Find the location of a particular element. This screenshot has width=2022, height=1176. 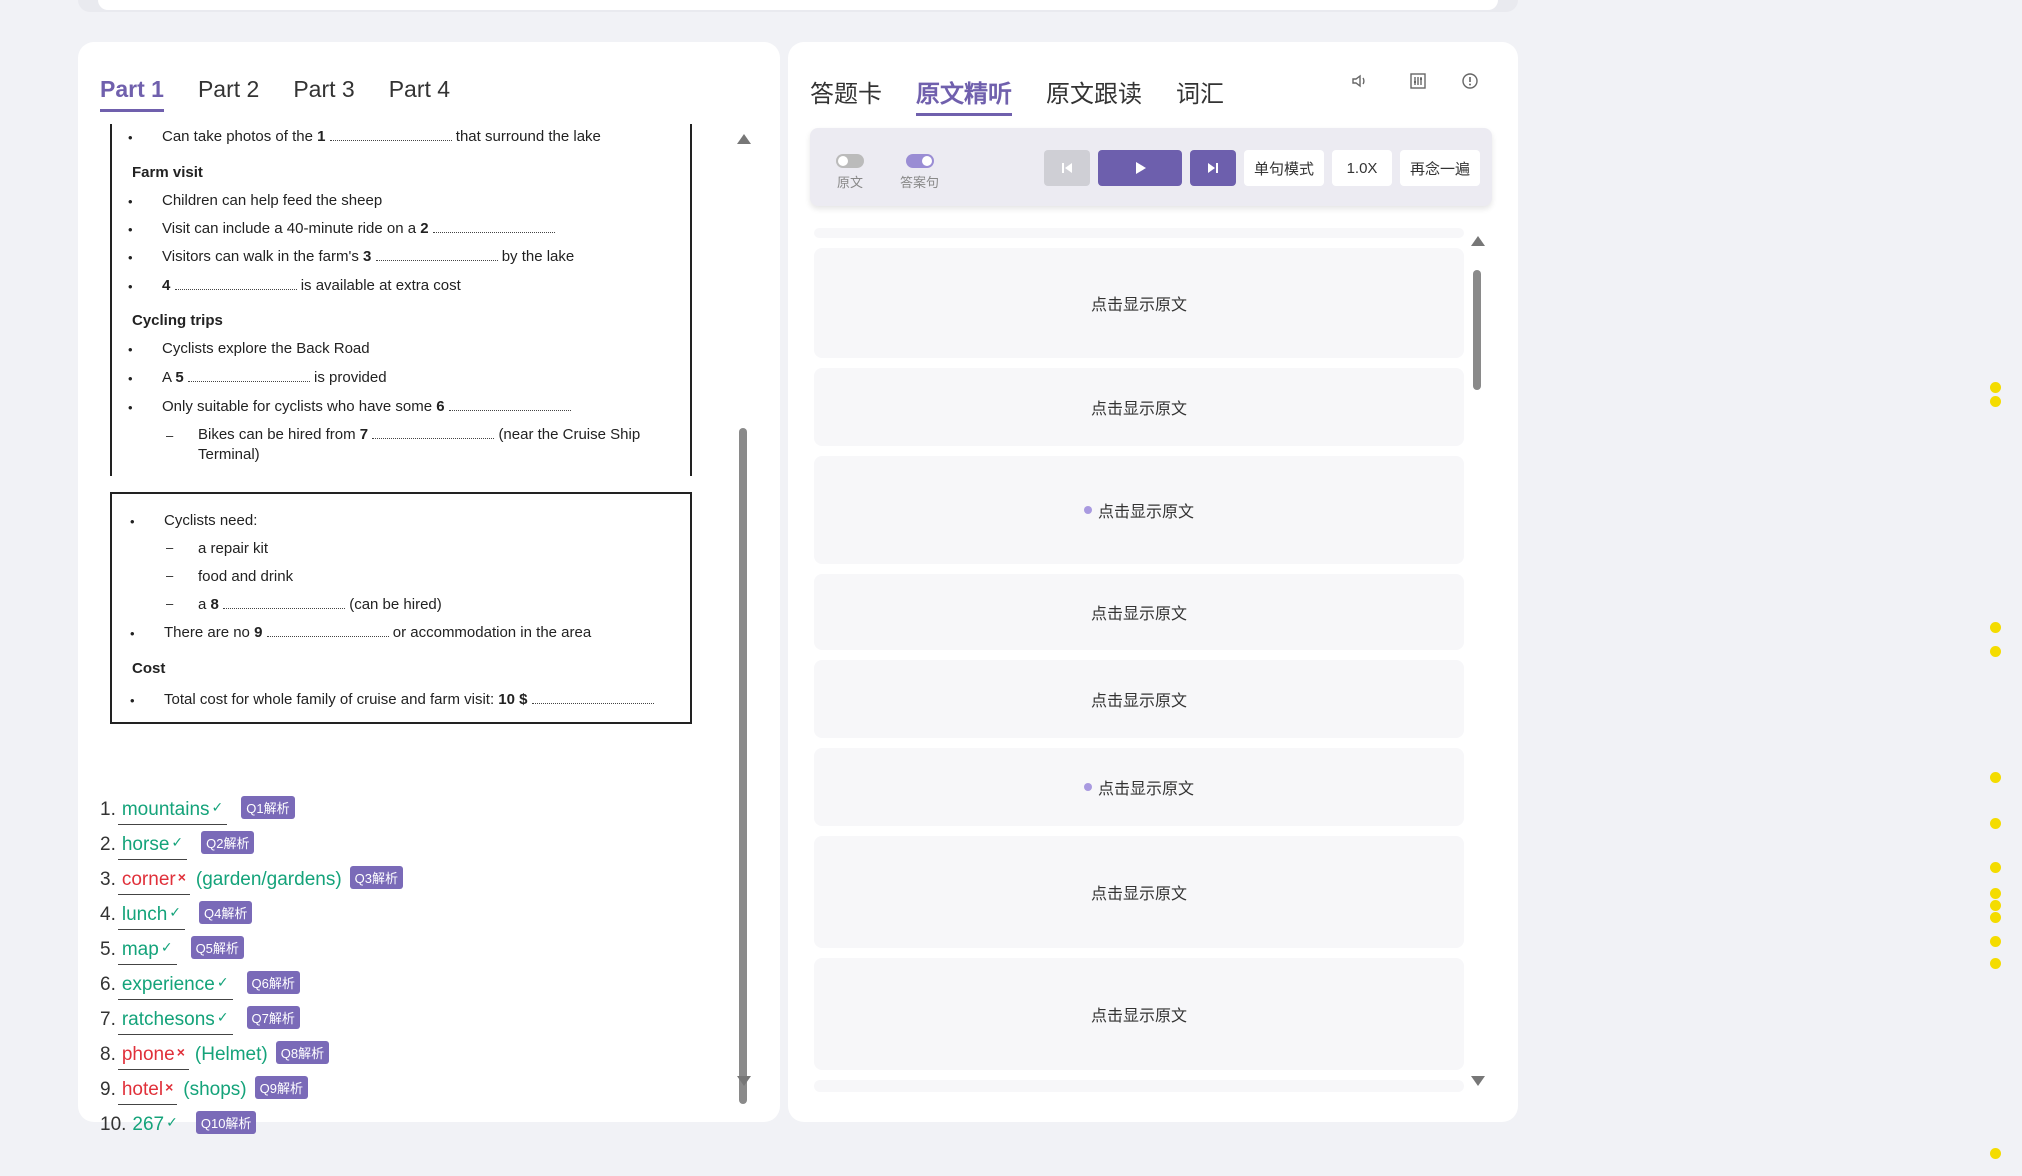

answer-word: 267 ✓ is located at coordinates (154, 1126).